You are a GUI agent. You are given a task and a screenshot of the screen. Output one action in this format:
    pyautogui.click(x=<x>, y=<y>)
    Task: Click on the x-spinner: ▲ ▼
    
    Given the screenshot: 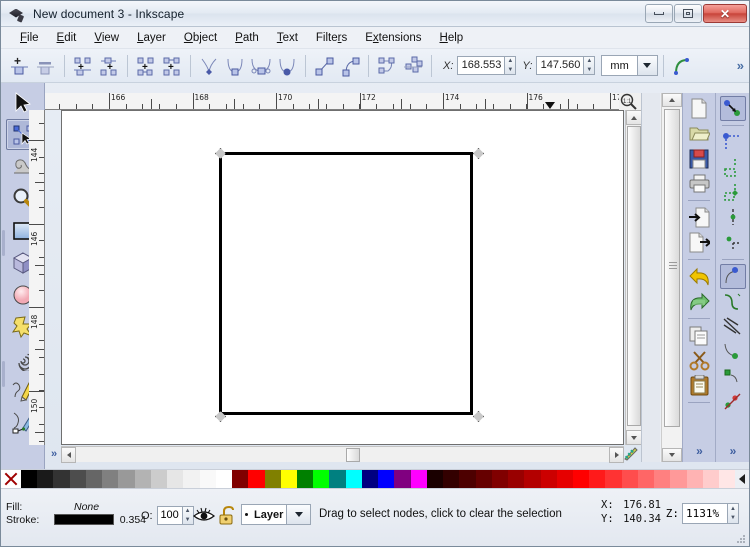 What is the action you would take?
    pyautogui.click(x=511, y=65)
    